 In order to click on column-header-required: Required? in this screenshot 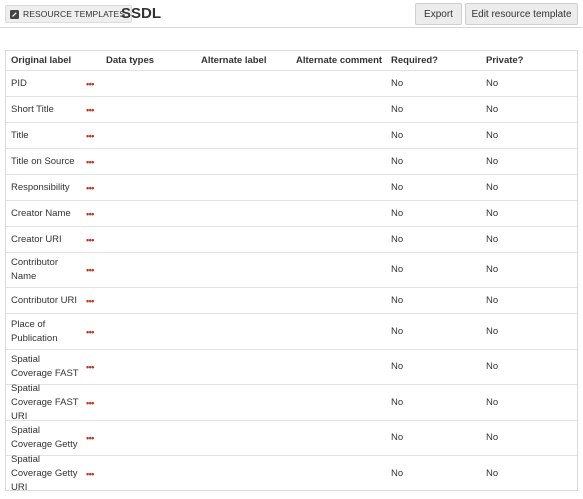, I will do `click(414, 60)`.